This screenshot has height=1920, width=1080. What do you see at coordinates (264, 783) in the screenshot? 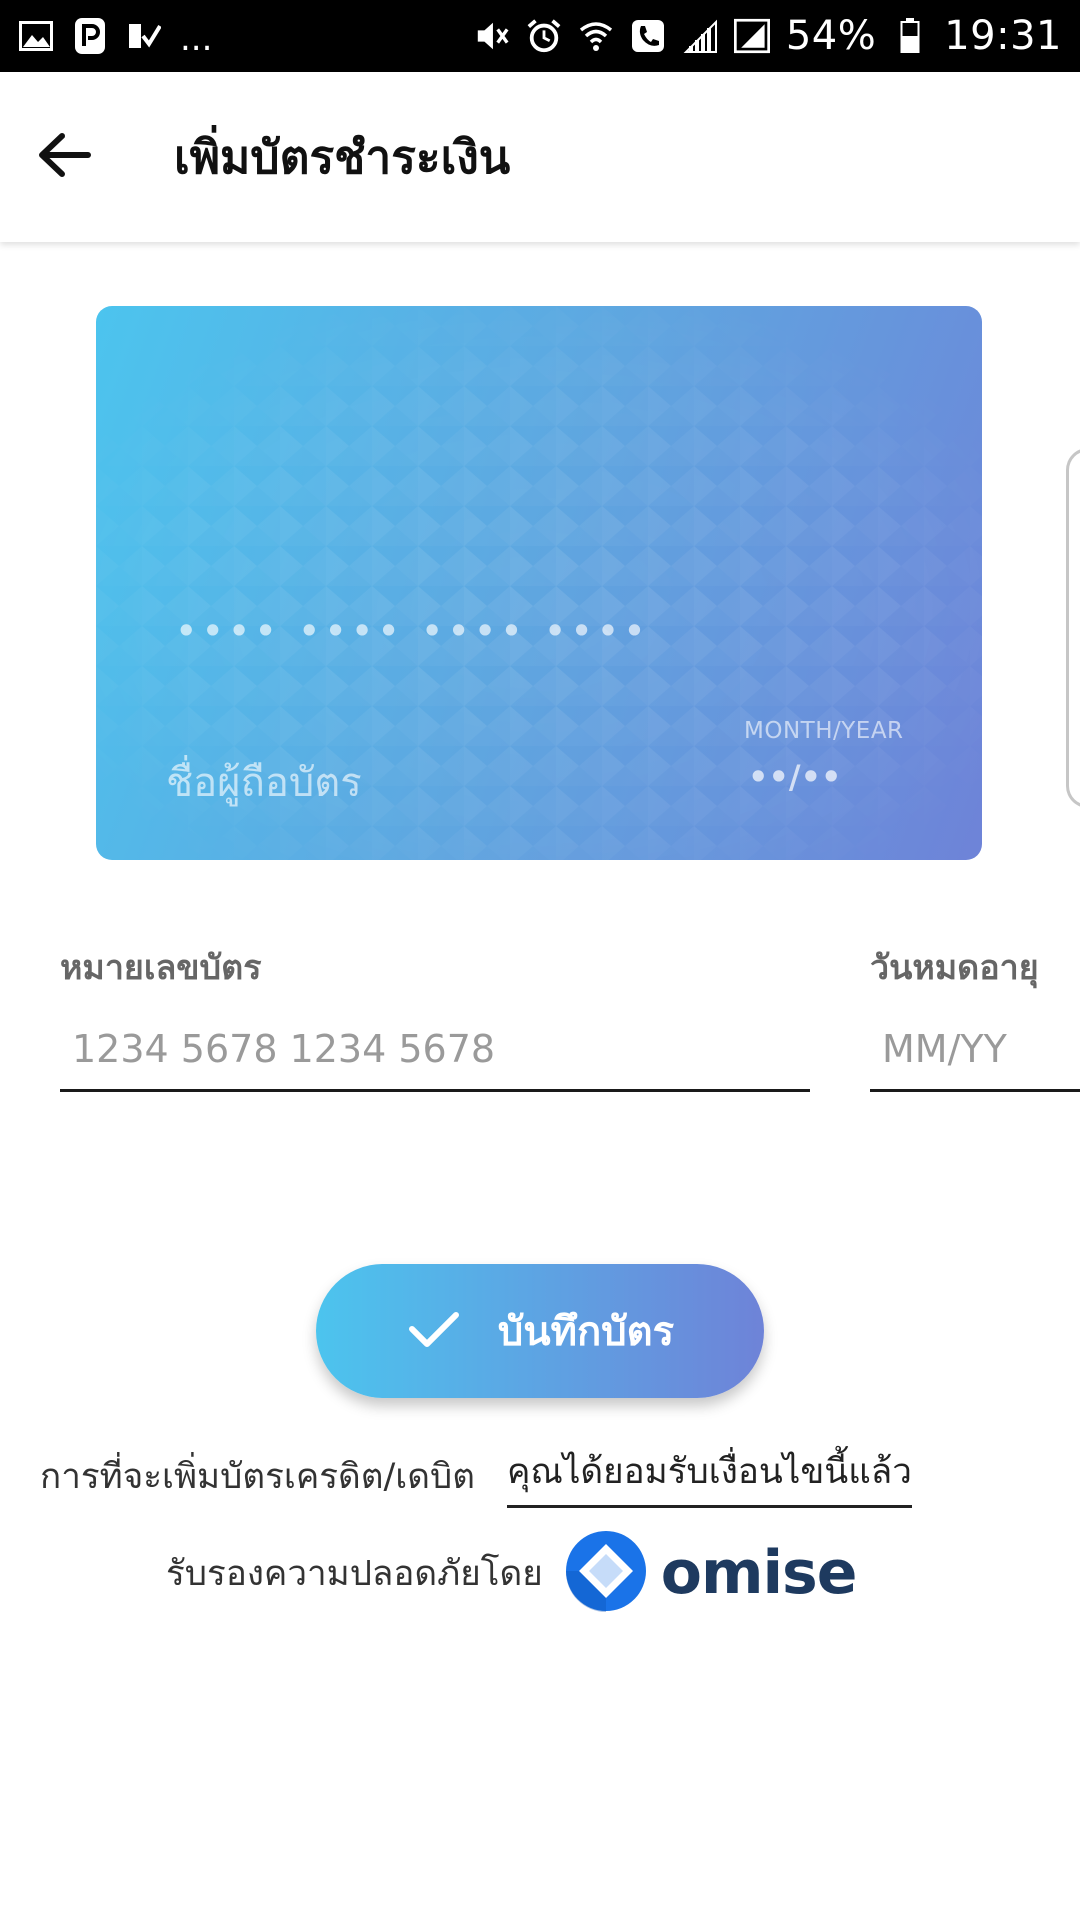
I see `card-holder-placeholder: ชื่อผู้ถือบัตร` at bounding box center [264, 783].